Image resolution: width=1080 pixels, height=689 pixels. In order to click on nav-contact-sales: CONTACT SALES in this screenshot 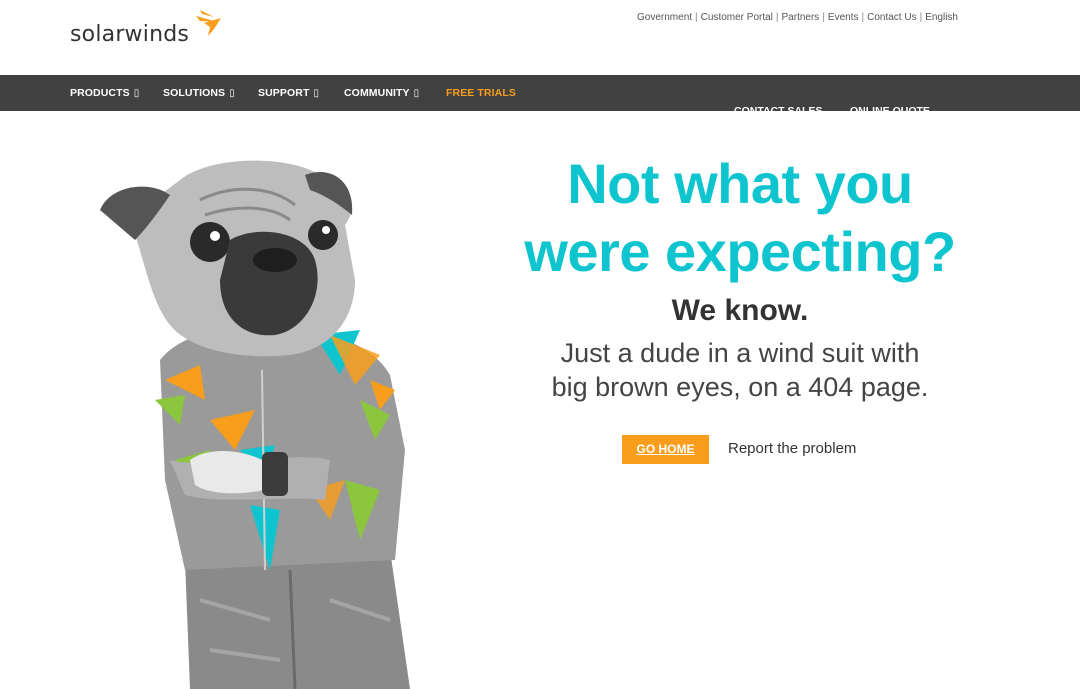, I will do `click(778, 106)`.